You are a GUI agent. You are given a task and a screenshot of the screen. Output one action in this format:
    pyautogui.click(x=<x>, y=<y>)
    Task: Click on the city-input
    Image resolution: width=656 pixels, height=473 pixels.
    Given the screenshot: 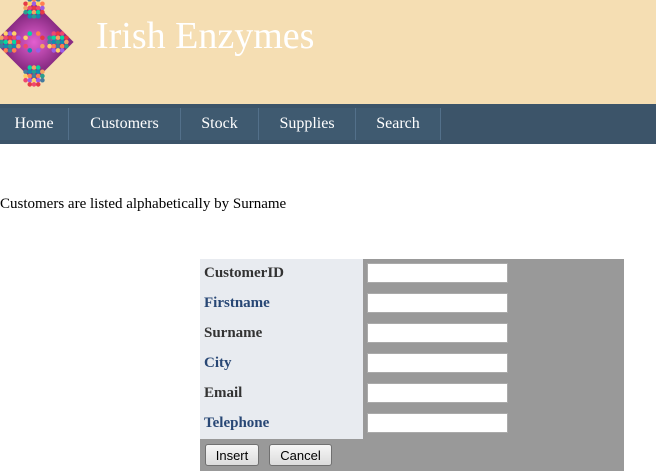 What is the action you would take?
    pyautogui.click(x=437, y=363)
    